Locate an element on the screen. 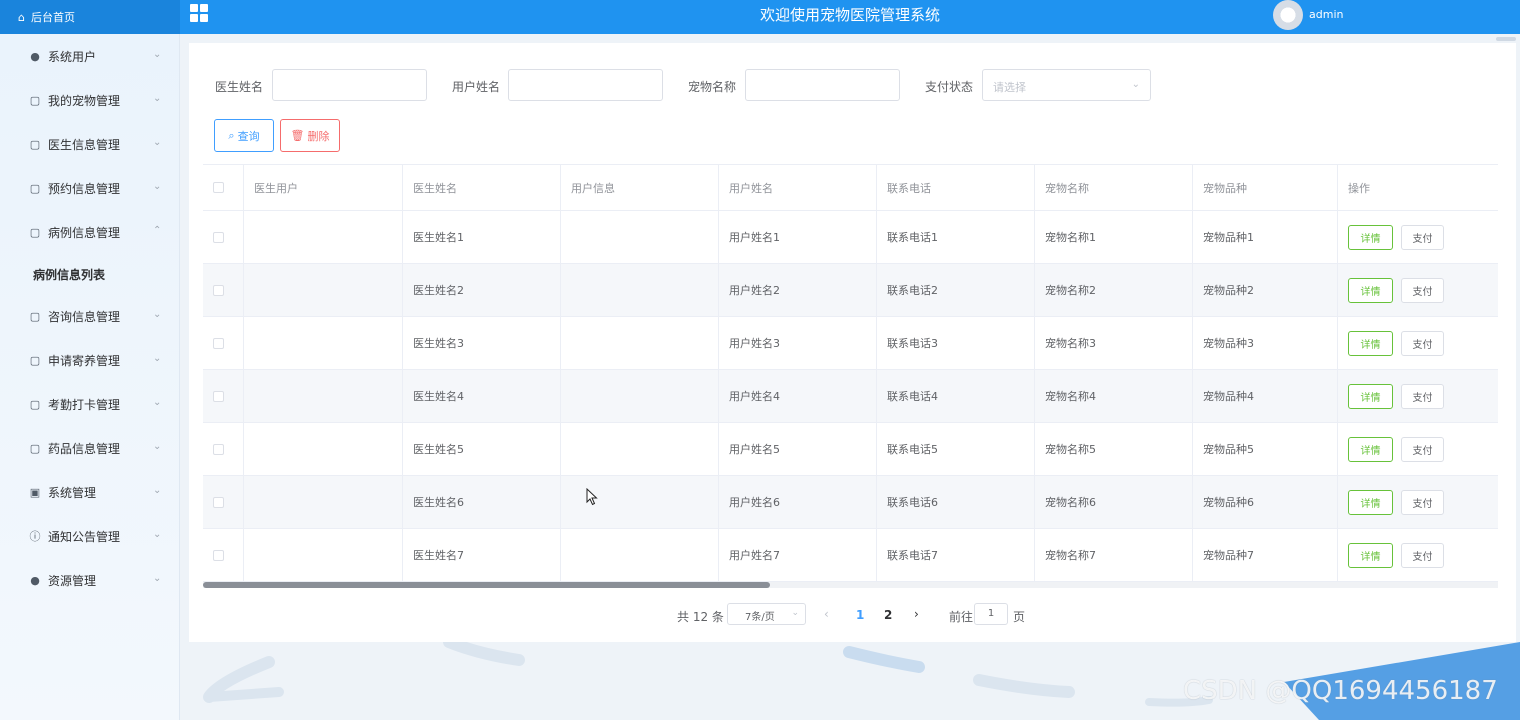 Image resolution: width=1520 pixels, height=720 pixels. menu-toggle-icon is located at coordinates (199, 13).